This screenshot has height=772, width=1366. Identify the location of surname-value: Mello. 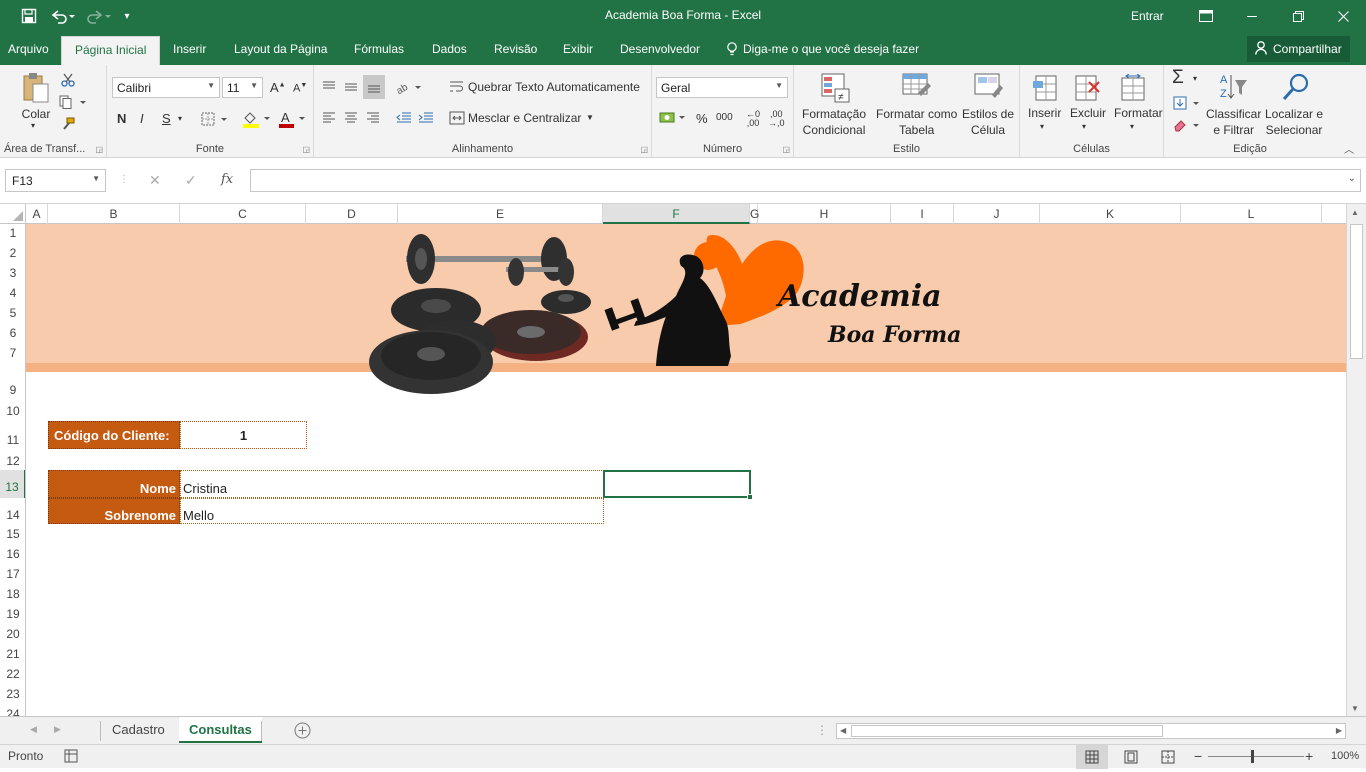
(392, 511).